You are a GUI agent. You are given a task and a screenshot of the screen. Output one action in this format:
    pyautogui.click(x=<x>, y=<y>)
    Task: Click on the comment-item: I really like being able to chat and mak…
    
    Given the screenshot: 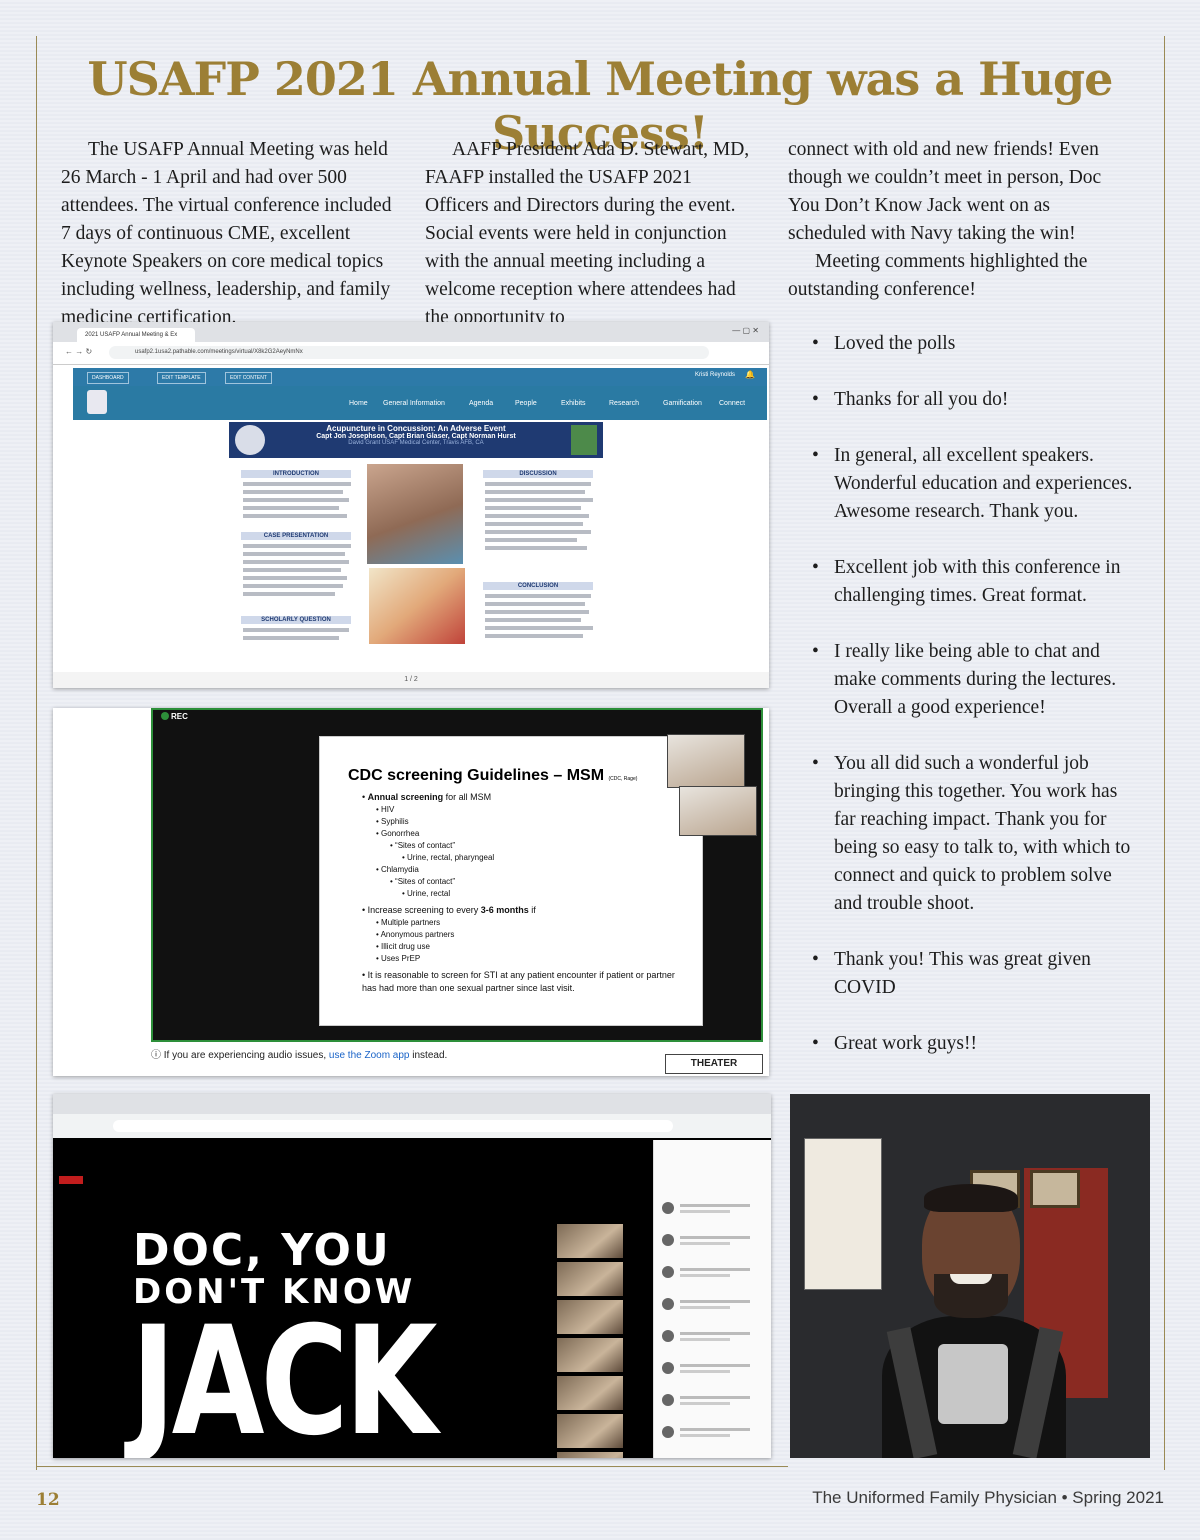 What is the action you would take?
    pyautogui.click(x=977, y=680)
    